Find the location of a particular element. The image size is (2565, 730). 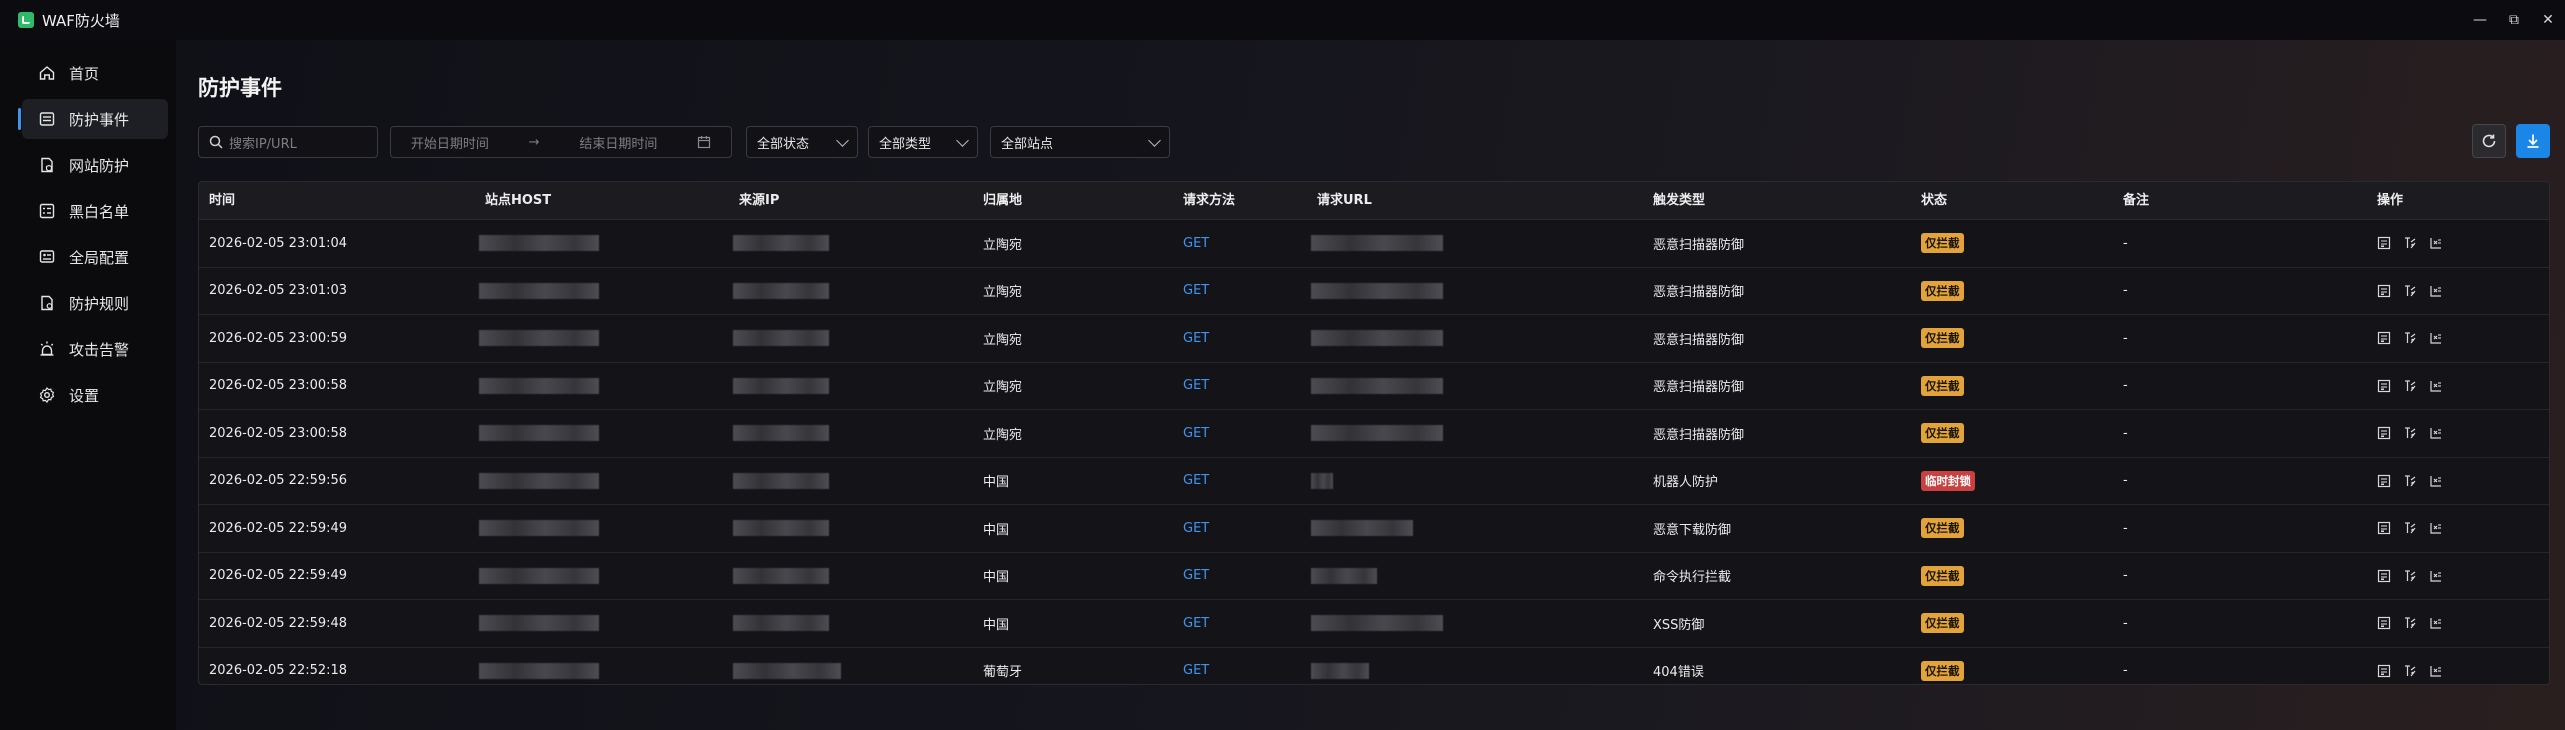

sidebar-item-site-protect: 网站防护 is located at coordinates (95, 165).